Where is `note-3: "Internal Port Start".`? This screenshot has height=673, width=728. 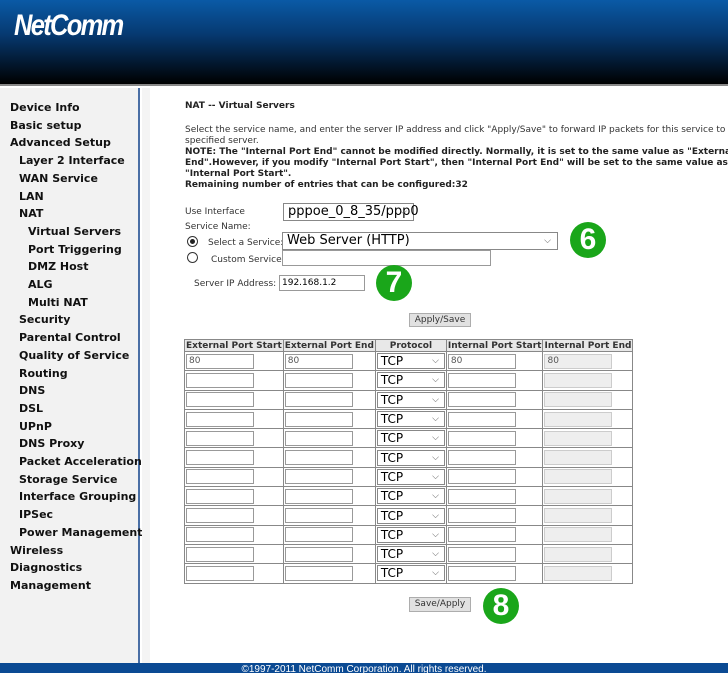 note-3: "Internal Port Start". is located at coordinates (238, 174).